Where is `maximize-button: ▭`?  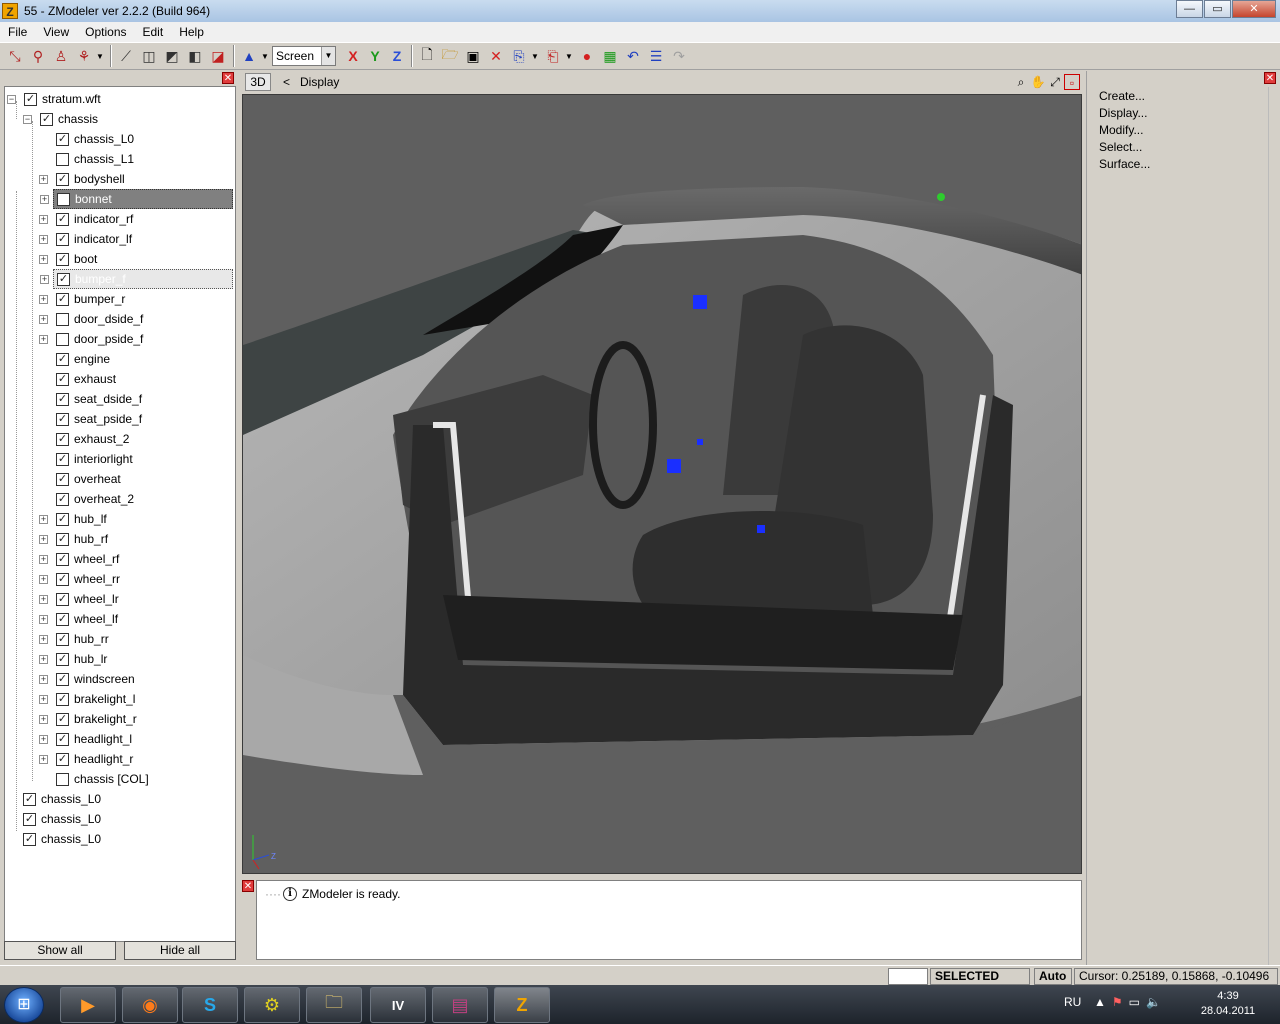 maximize-button: ▭ is located at coordinates (1217, 9).